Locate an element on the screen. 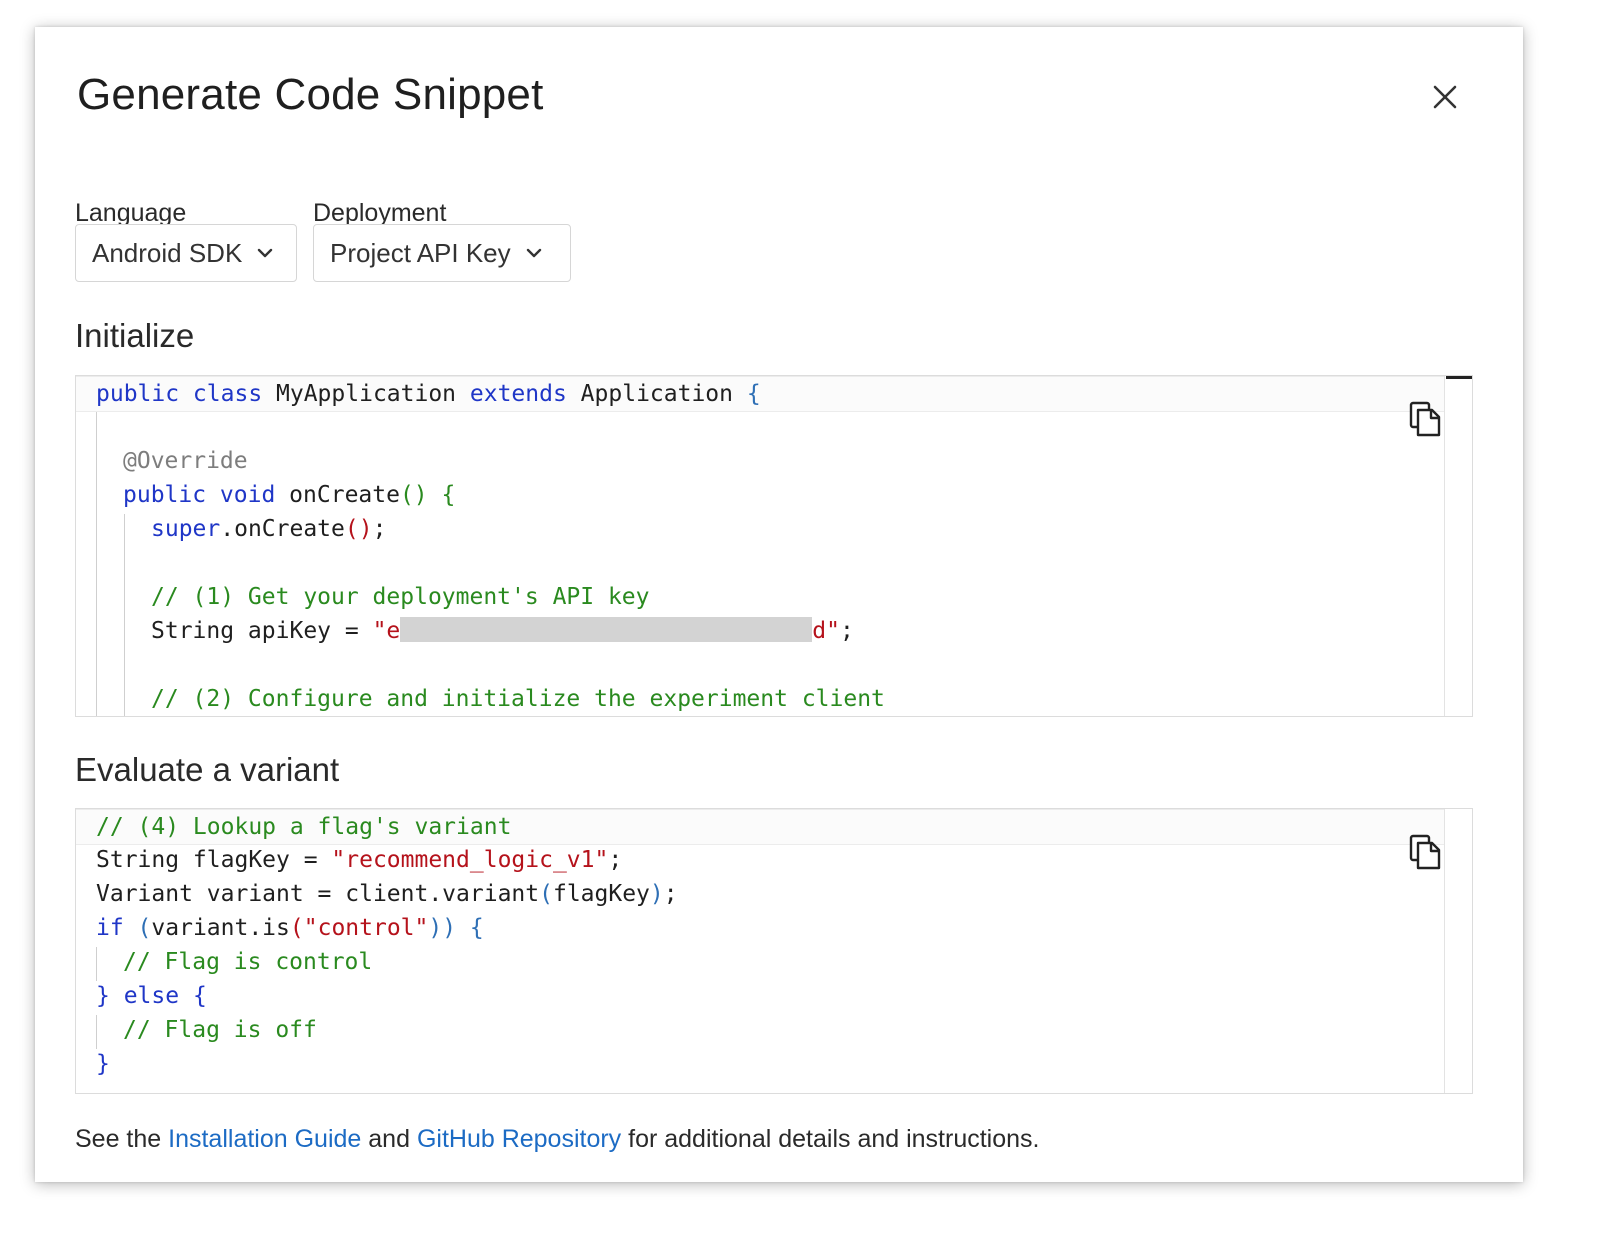  code-line: // (1) Get your deployment's API key is located at coordinates (400, 597).